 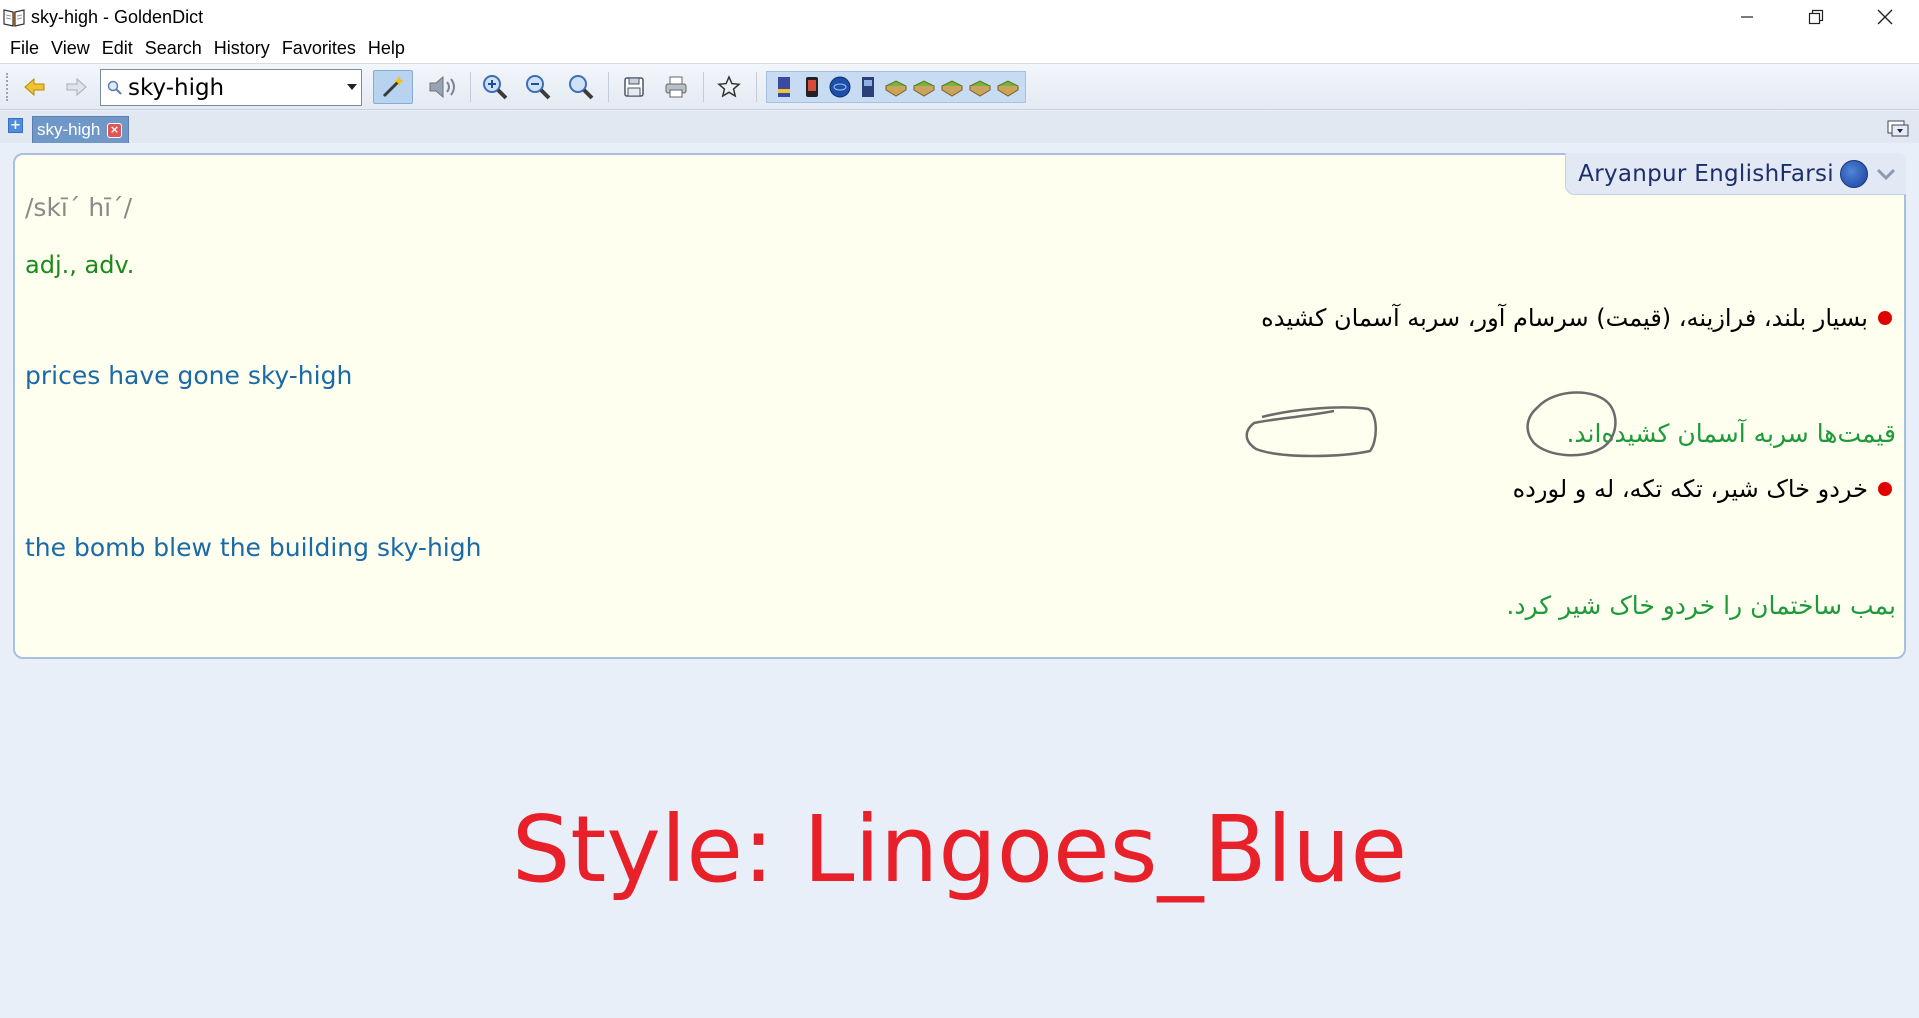 I want to click on back-button, so click(x=35, y=87).